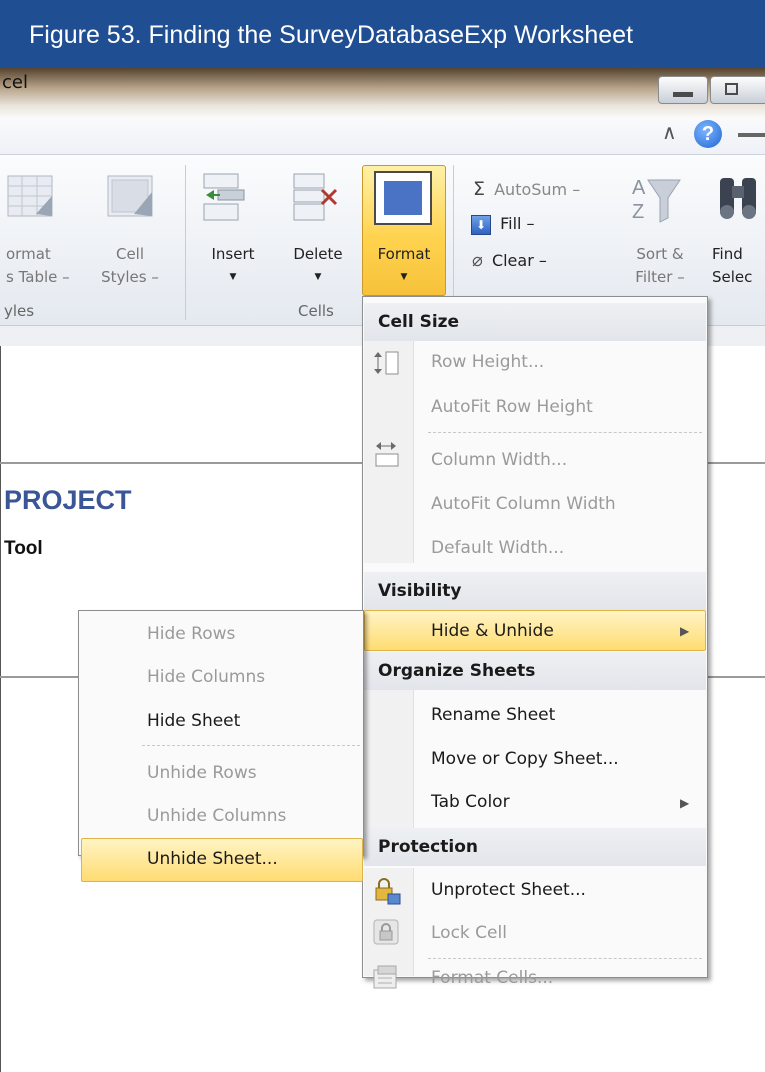 The width and height of the screenshot is (765, 1072). I want to click on sort-filter-label-line1: Sort &, so click(660, 254).